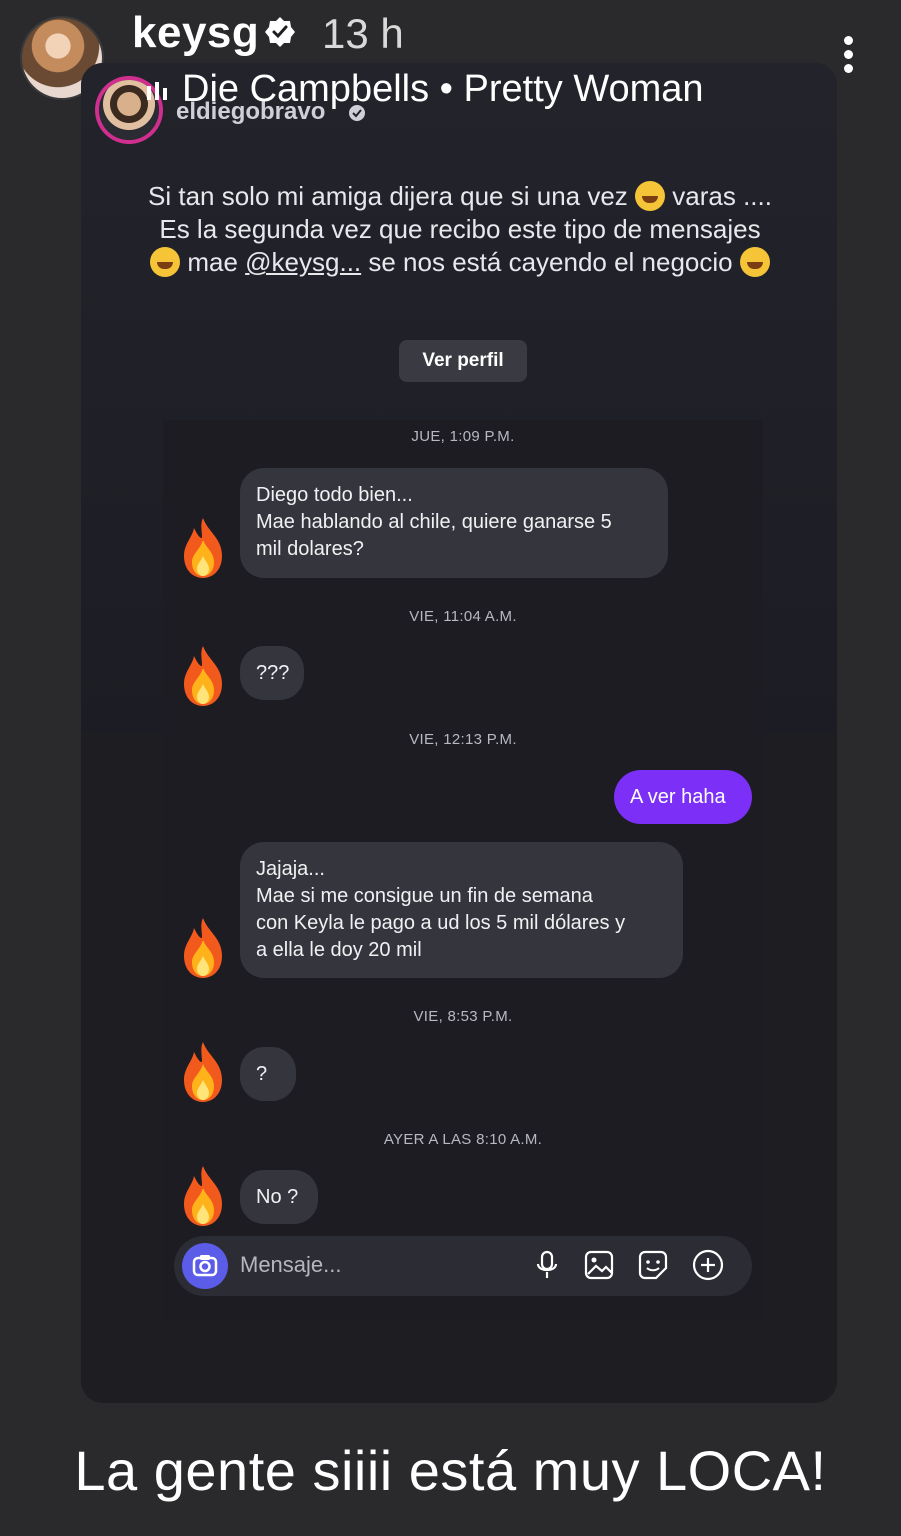  Describe the element at coordinates (848, 58) in the screenshot. I see `more-options-icon` at that location.